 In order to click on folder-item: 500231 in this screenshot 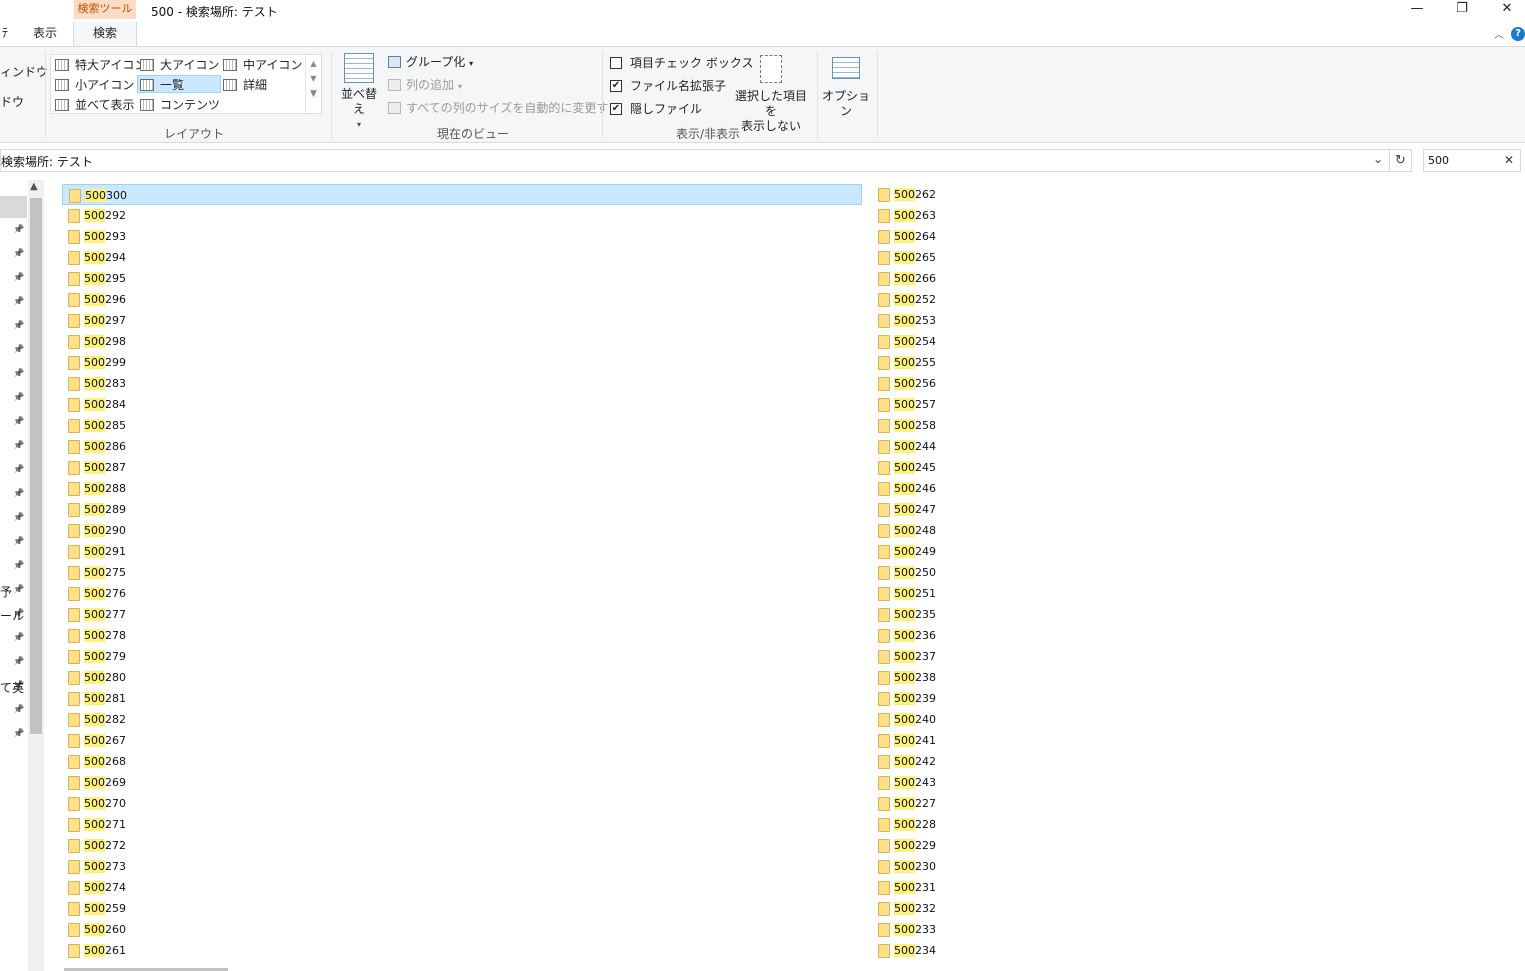, I will do `click(972, 887)`.